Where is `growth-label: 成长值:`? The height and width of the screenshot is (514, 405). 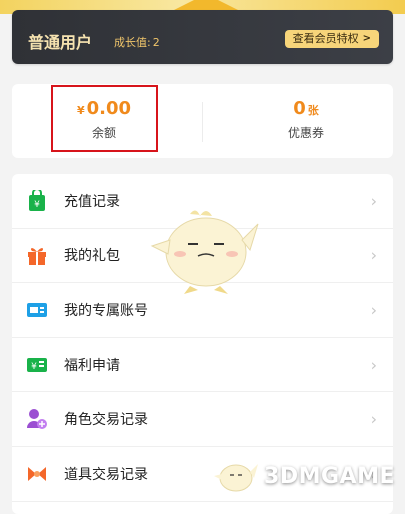
growth-label: 成长值: is located at coordinates (132, 42).